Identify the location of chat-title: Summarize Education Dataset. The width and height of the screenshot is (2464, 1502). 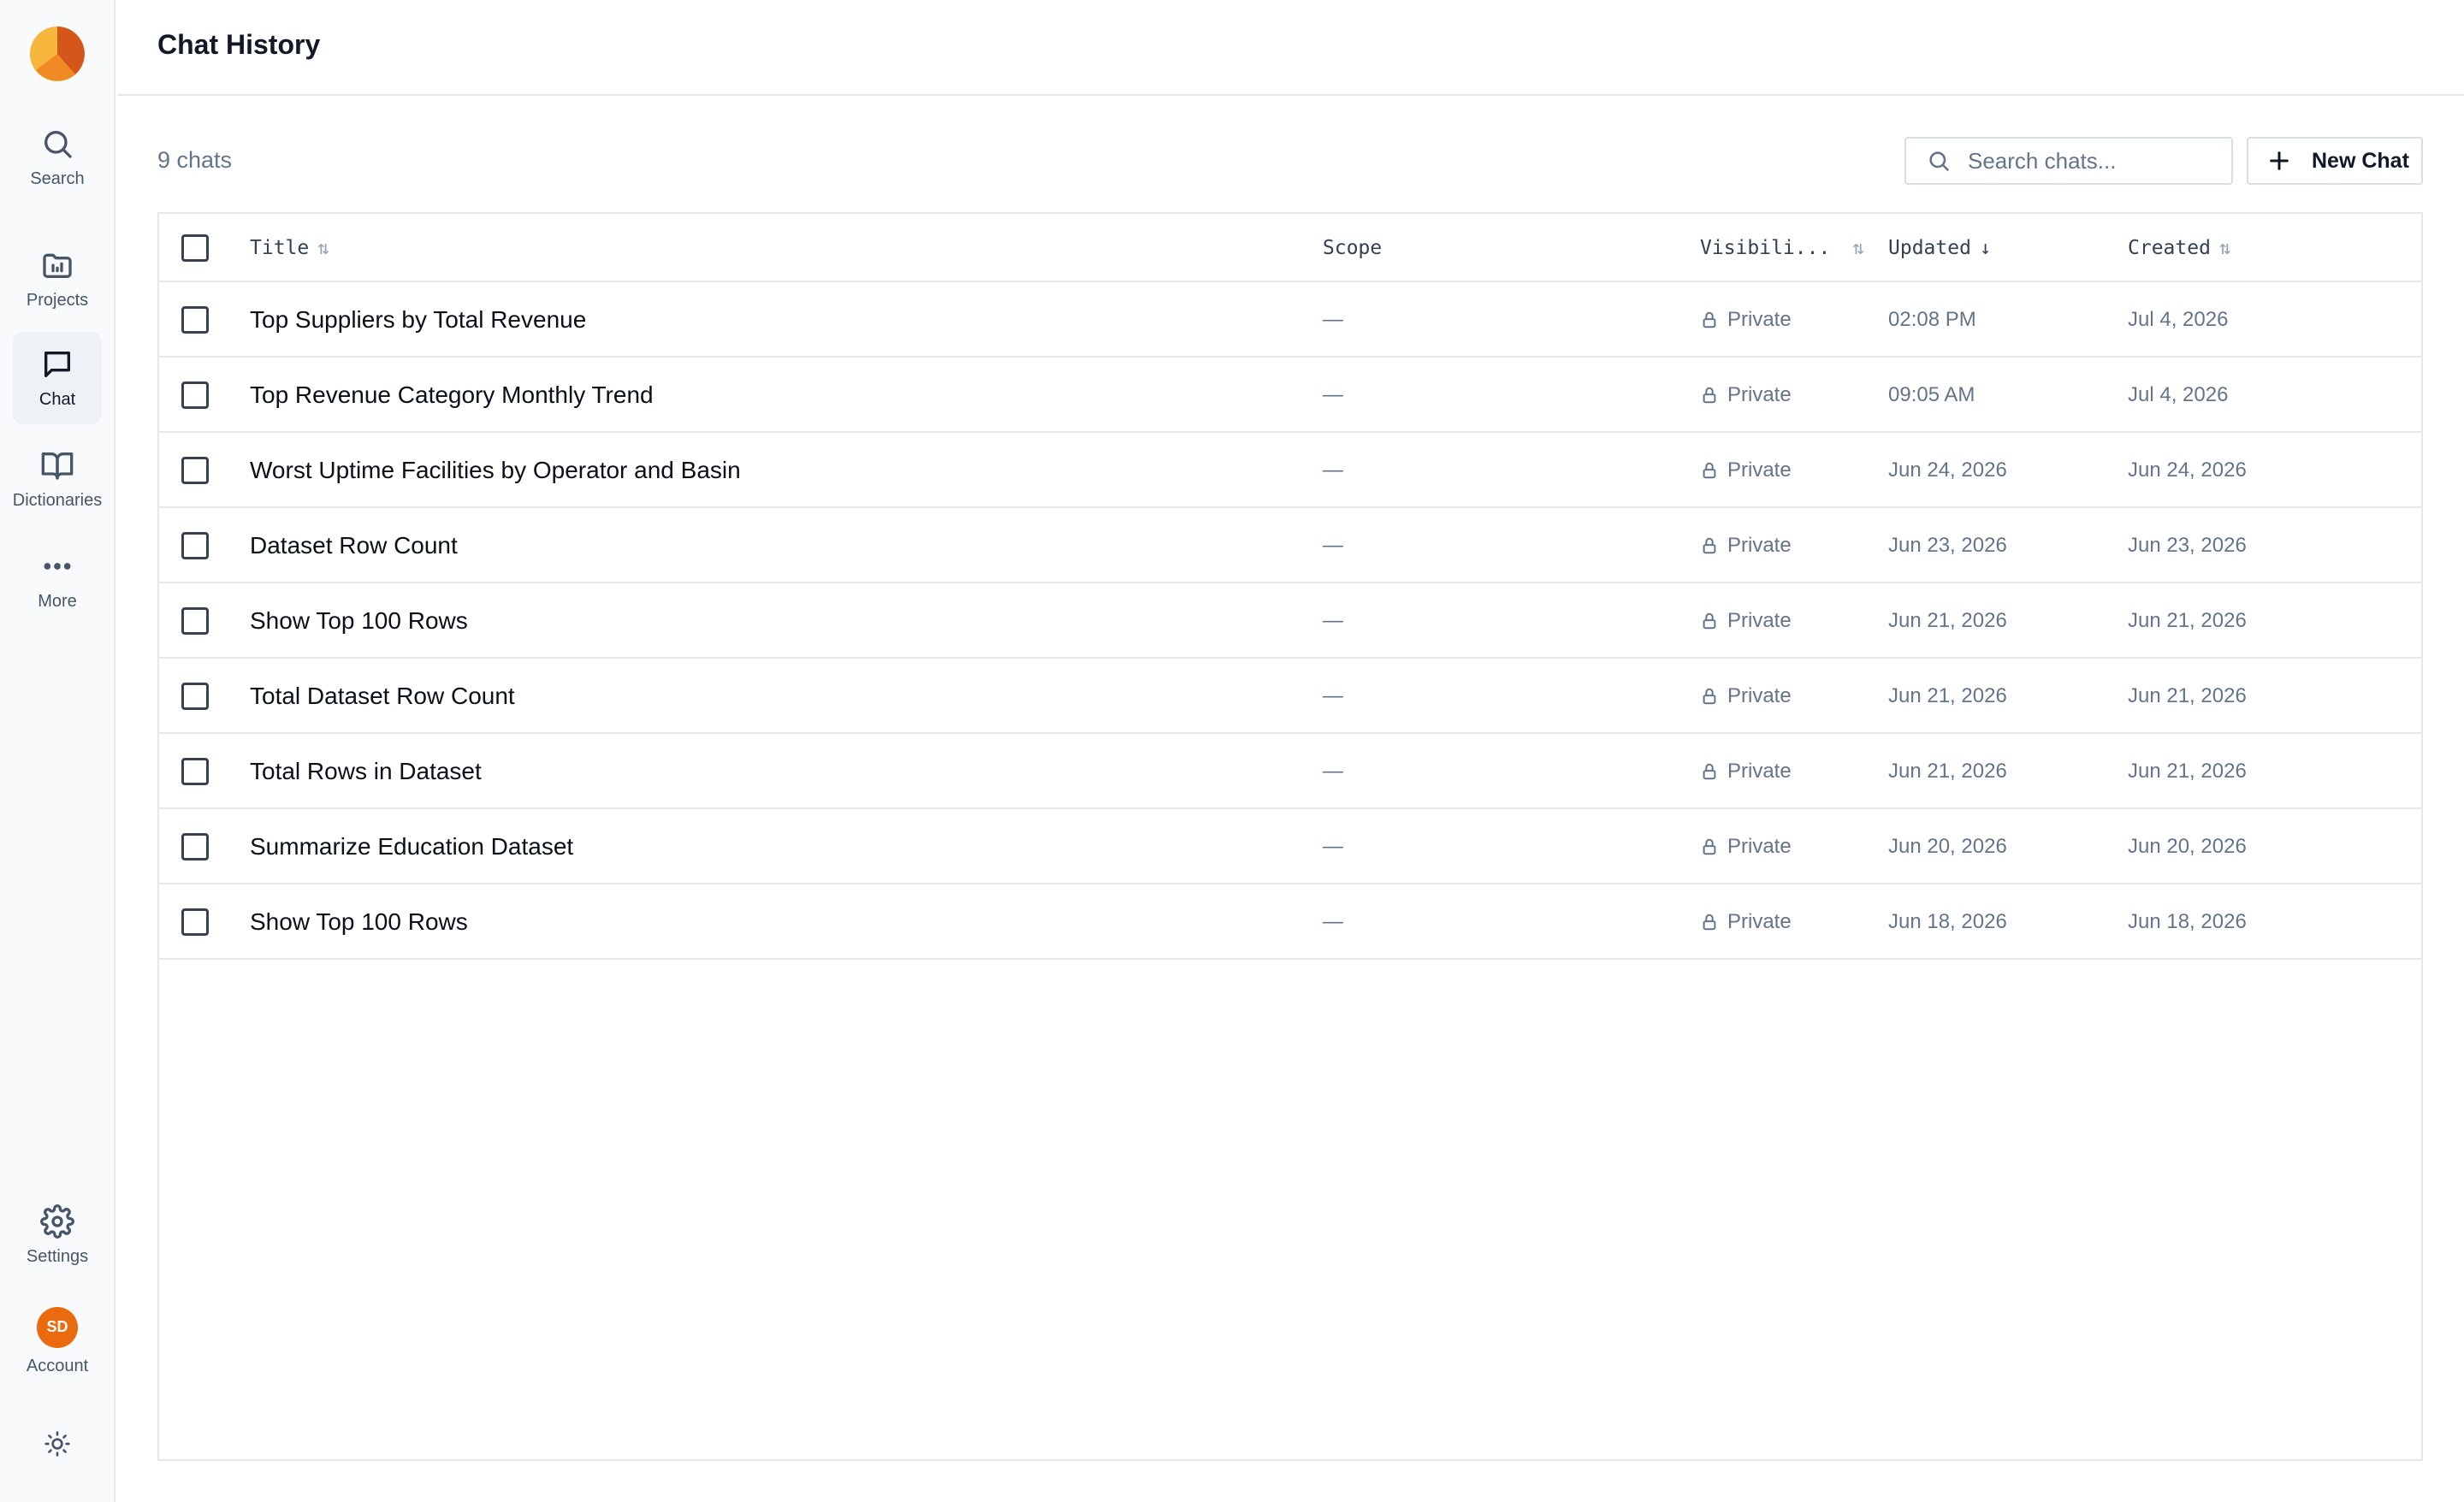
(411, 846).